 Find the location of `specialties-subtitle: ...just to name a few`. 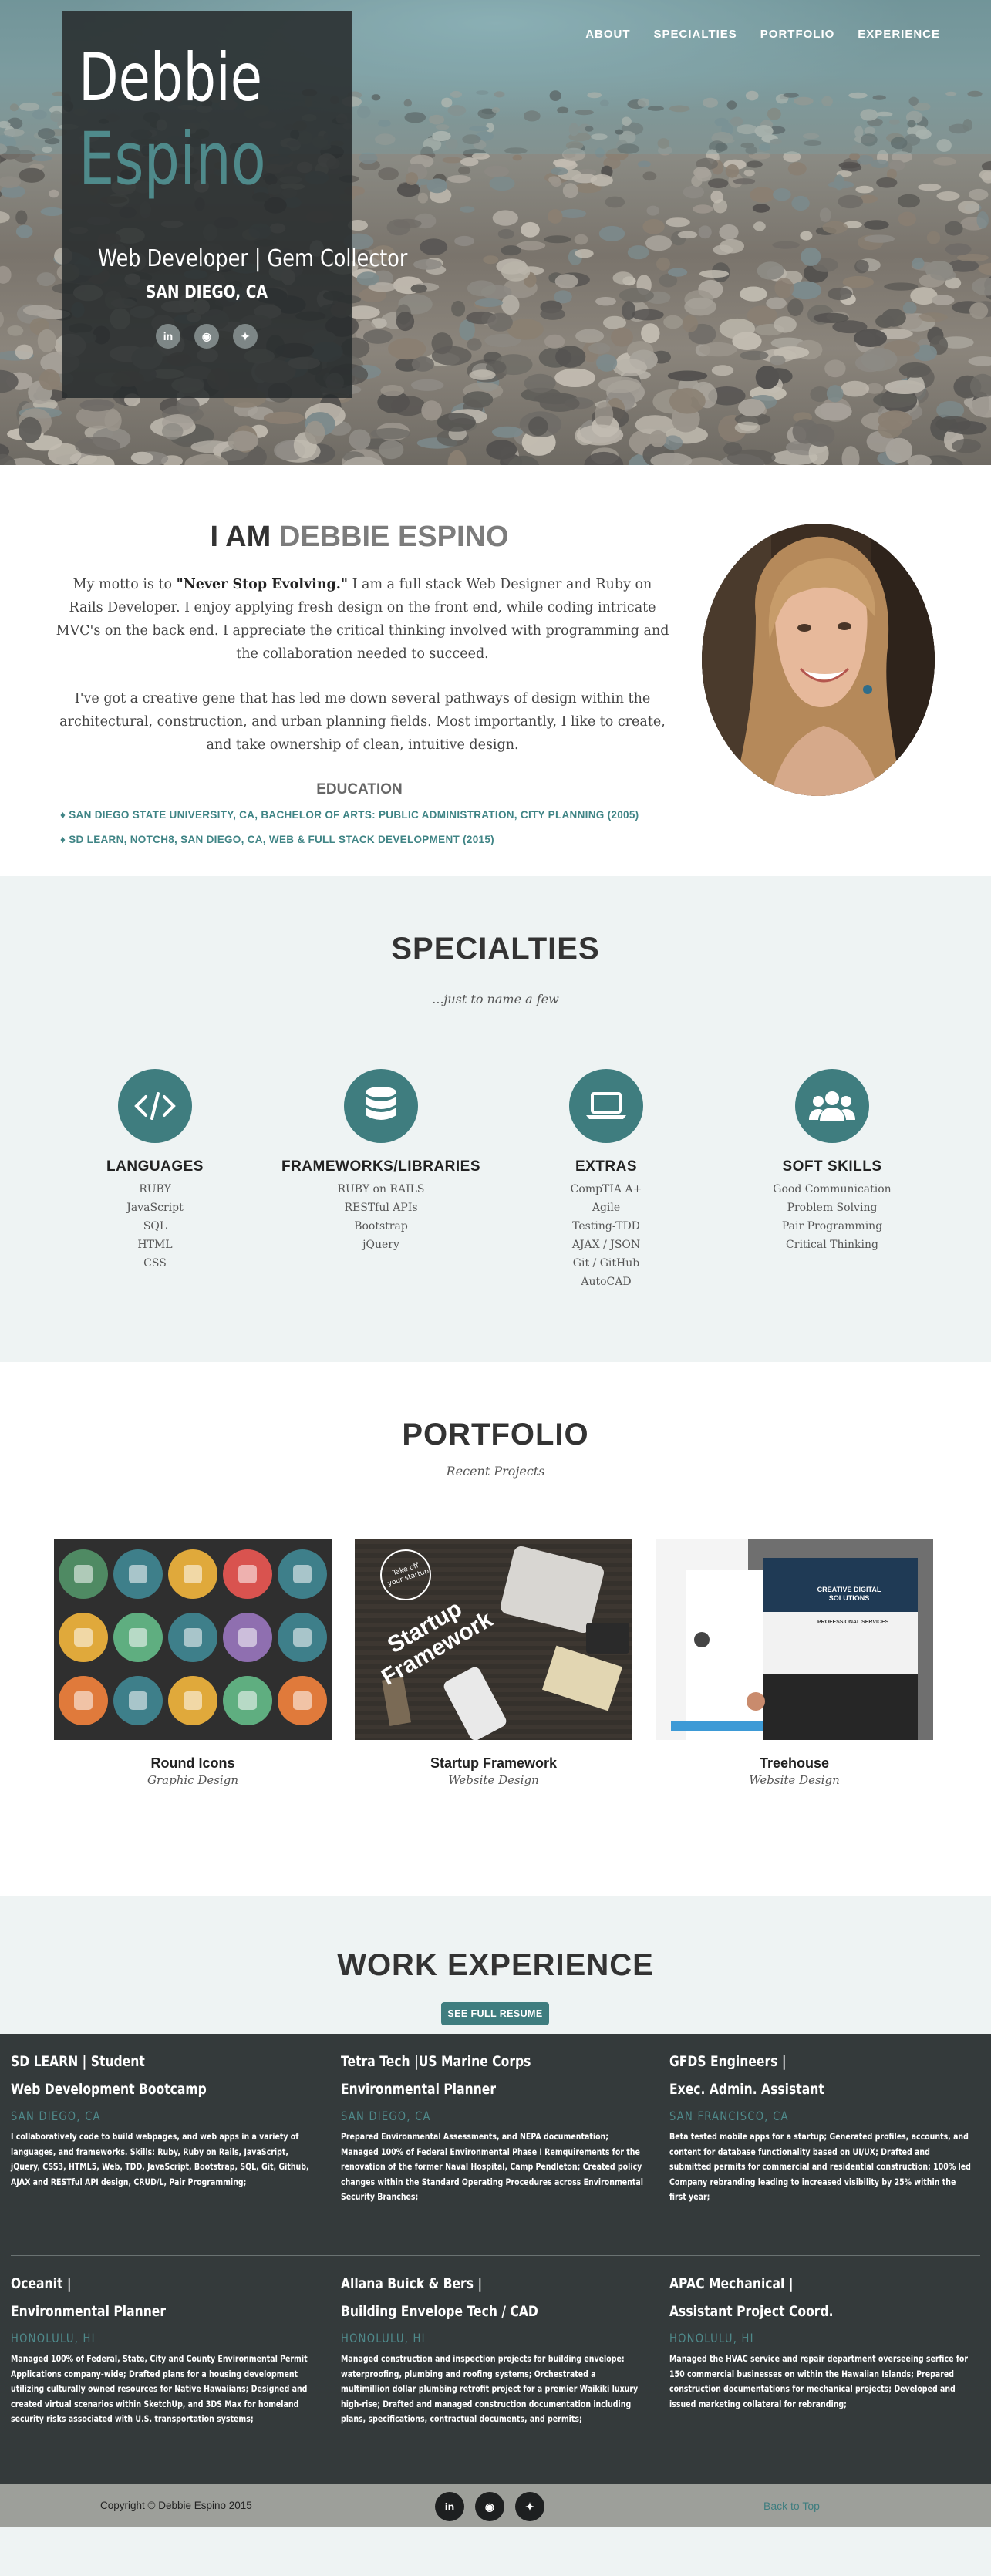

specialties-subtitle: ...just to name a few is located at coordinates (495, 999).